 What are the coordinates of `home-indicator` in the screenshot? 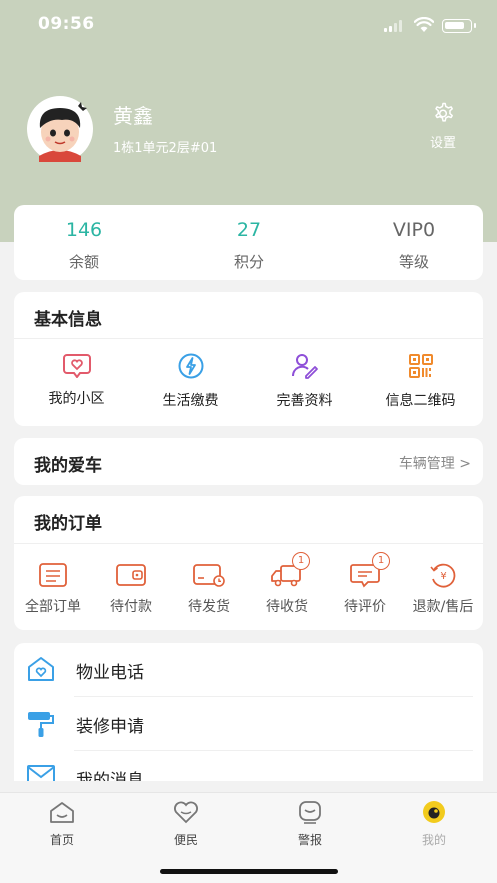 It's located at (249, 871).